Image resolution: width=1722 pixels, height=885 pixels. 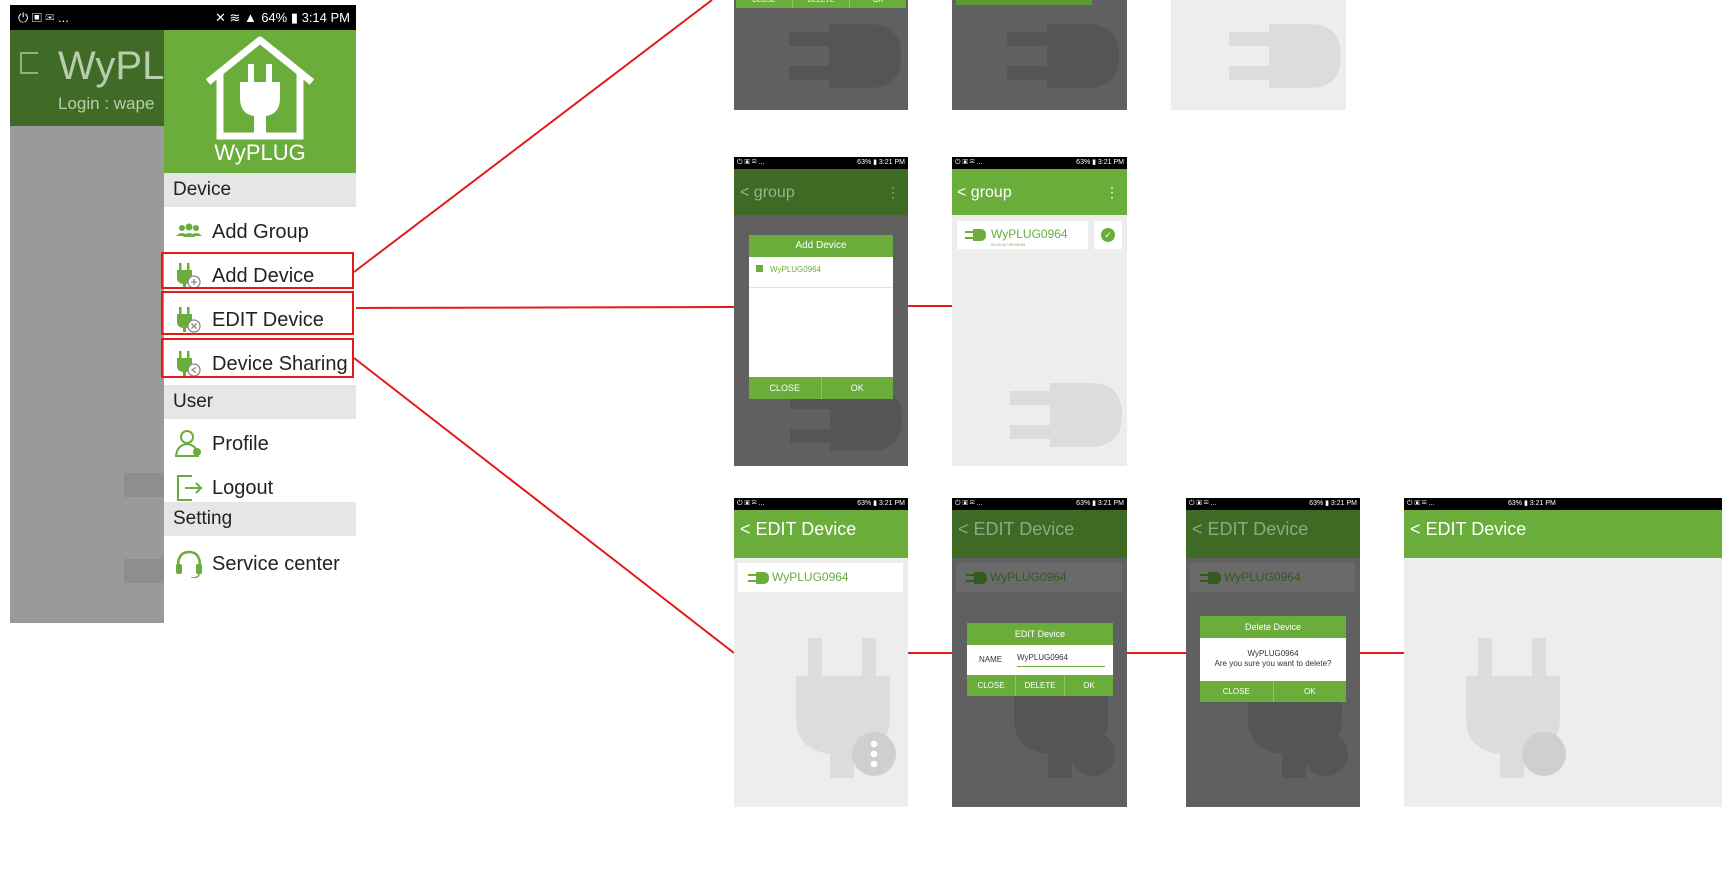 I want to click on exit-icon, so click(x=29, y=63).